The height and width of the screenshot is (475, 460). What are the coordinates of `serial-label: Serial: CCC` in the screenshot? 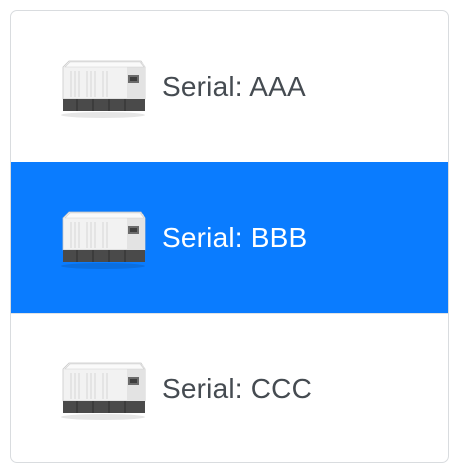 It's located at (237, 388).